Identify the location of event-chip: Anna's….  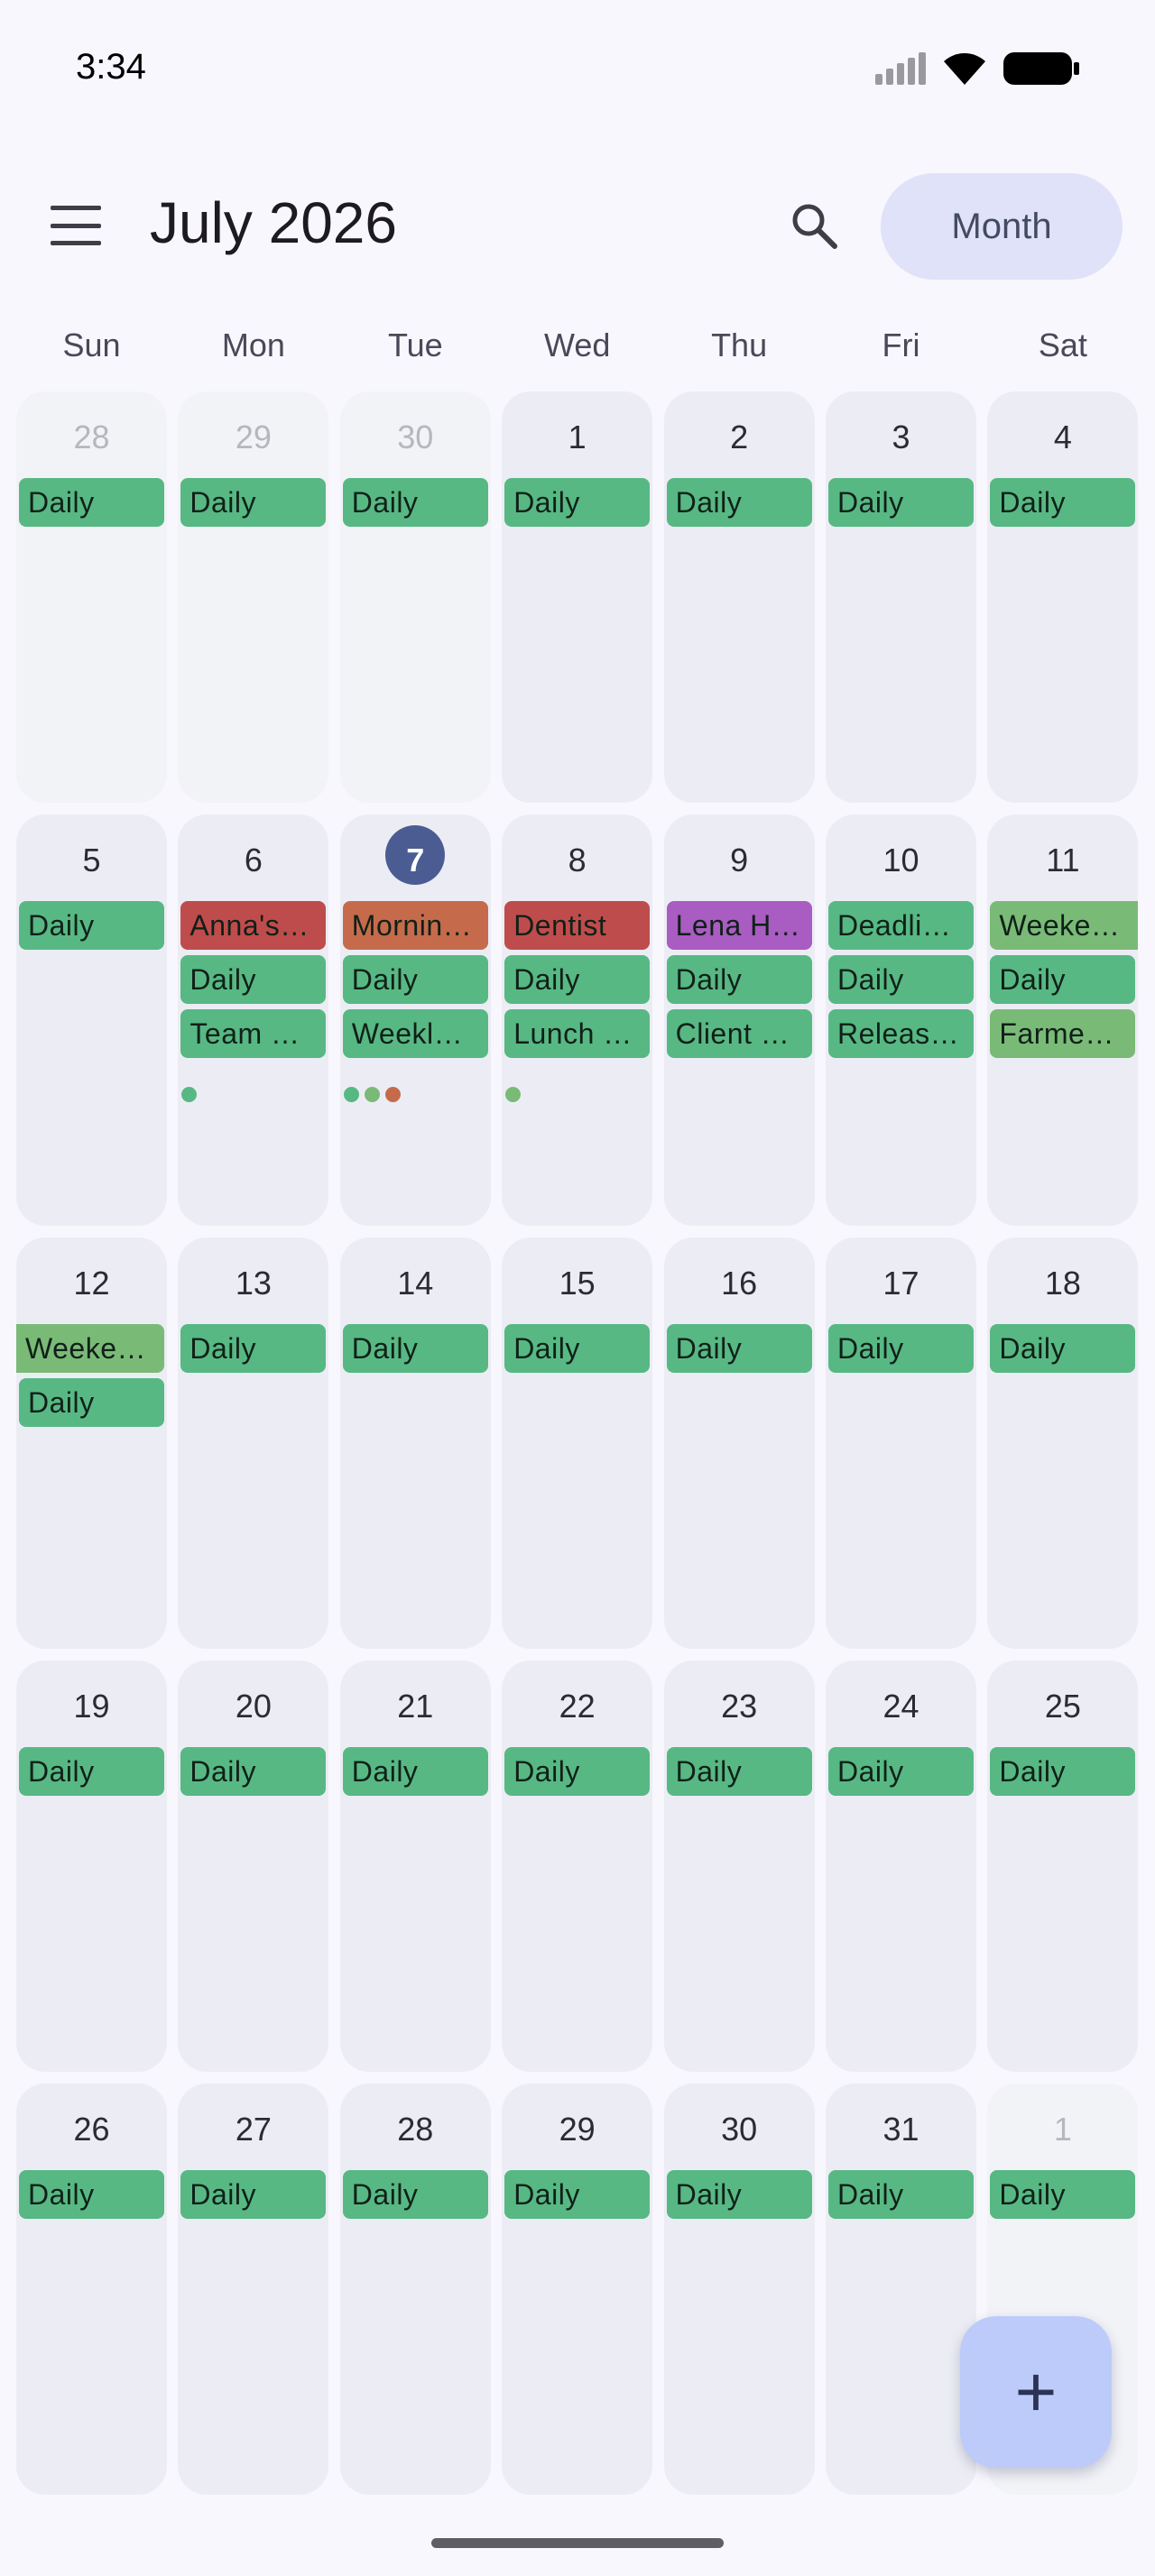
(253, 925).